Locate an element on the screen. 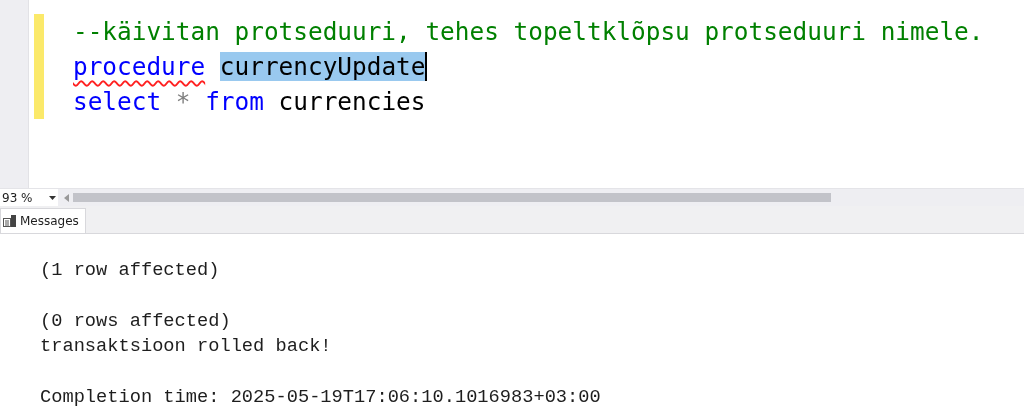  code-operator: * is located at coordinates (183, 101).